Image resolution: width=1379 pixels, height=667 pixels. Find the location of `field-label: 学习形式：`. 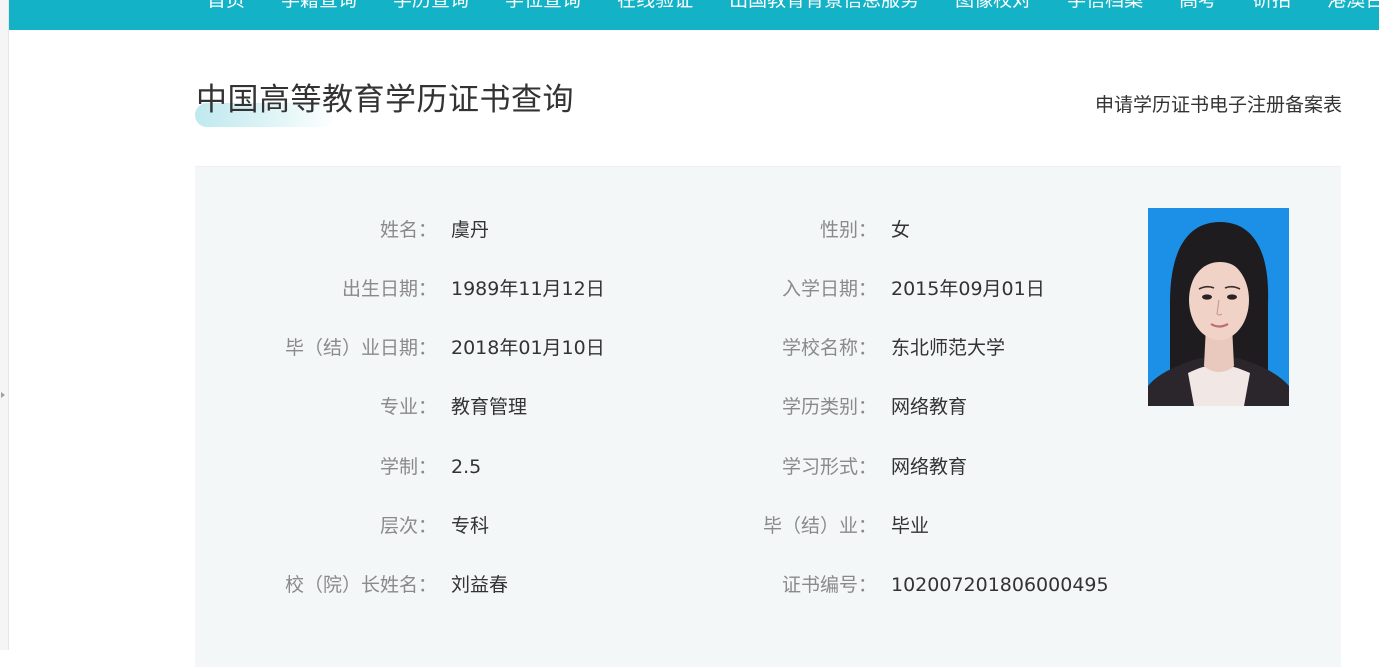

field-label: 学习形式： is located at coordinates (829, 467).